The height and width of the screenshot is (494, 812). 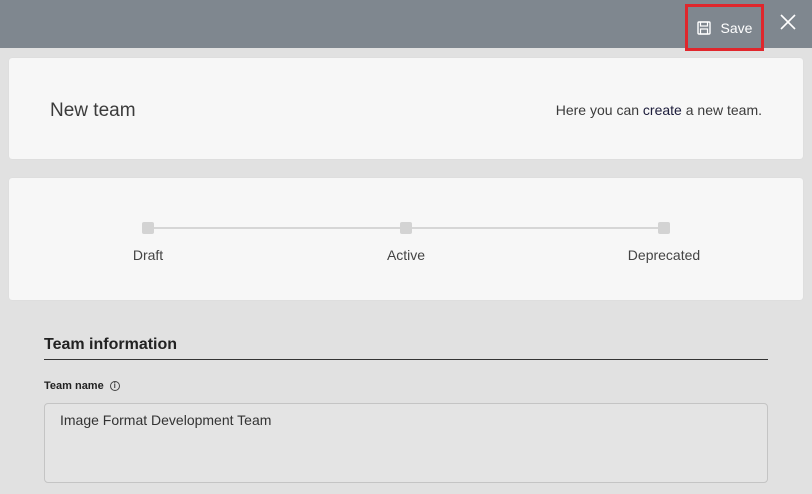 I want to click on stage-label-active: Active, so click(x=406, y=255).